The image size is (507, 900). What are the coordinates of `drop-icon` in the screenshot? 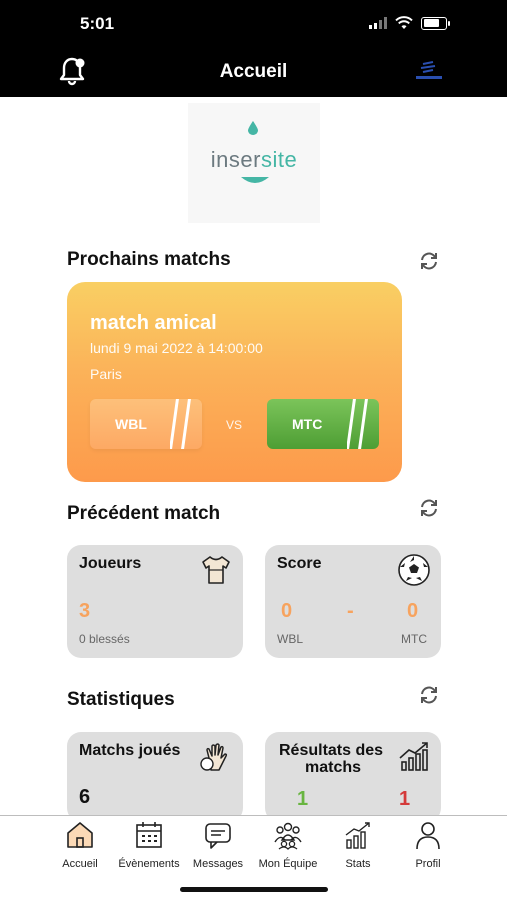 It's located at (253, 128).